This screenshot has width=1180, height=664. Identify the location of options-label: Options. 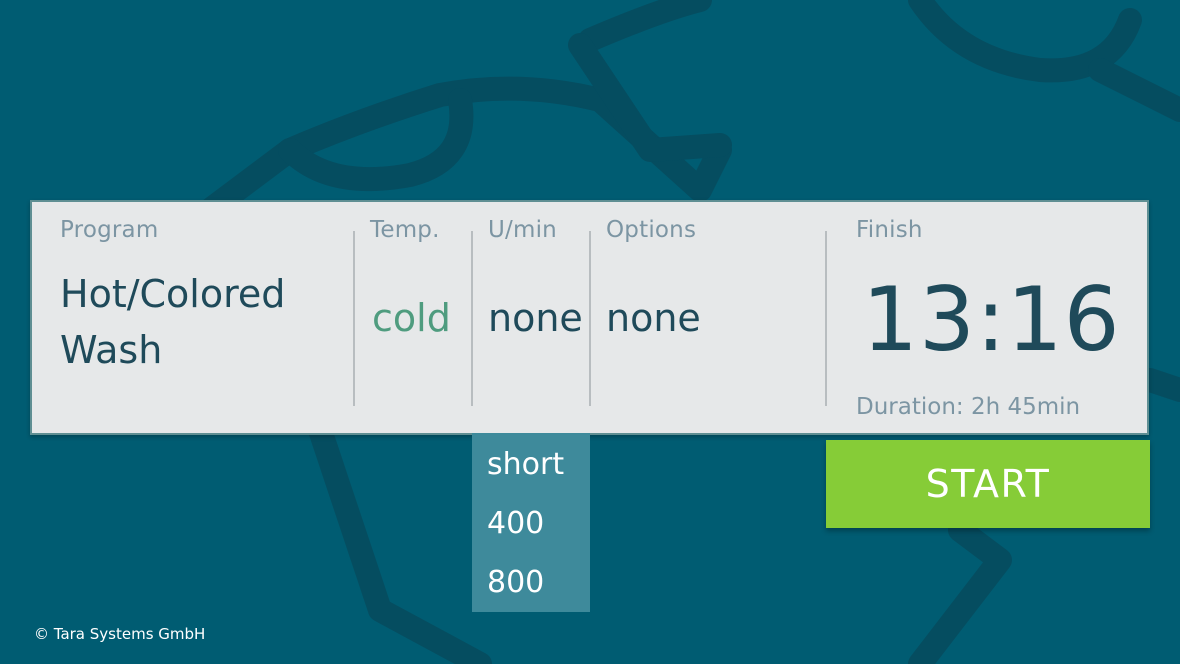
(651, 230).